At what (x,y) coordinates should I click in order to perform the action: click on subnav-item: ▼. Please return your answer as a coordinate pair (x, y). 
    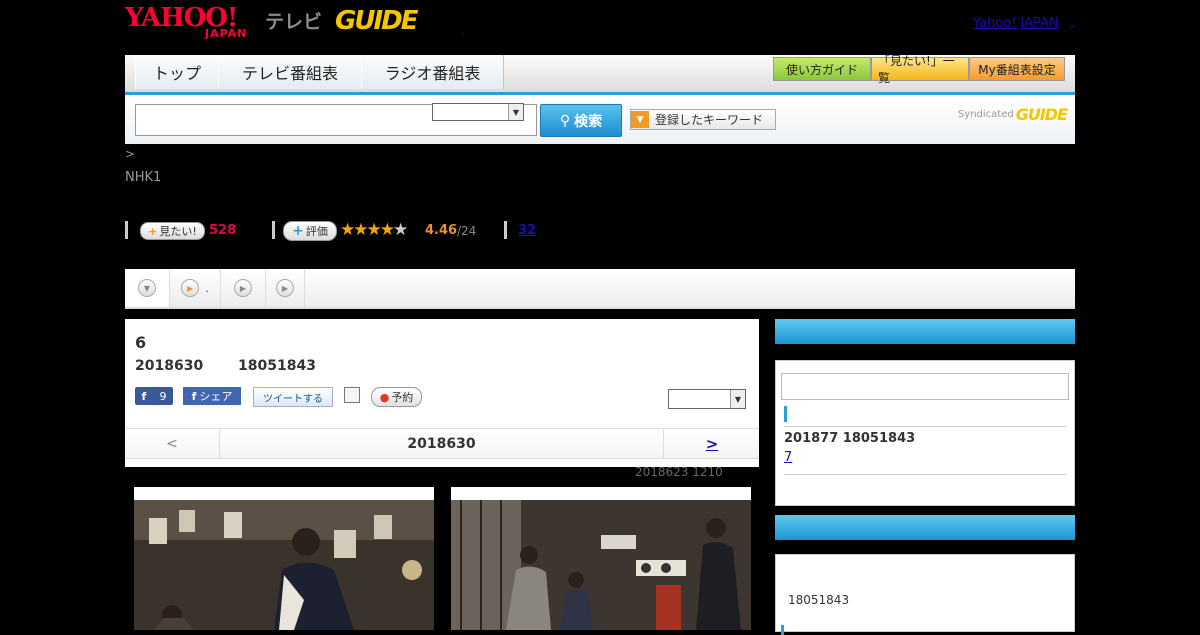
    Looking at the image, I should click on (147, 288).